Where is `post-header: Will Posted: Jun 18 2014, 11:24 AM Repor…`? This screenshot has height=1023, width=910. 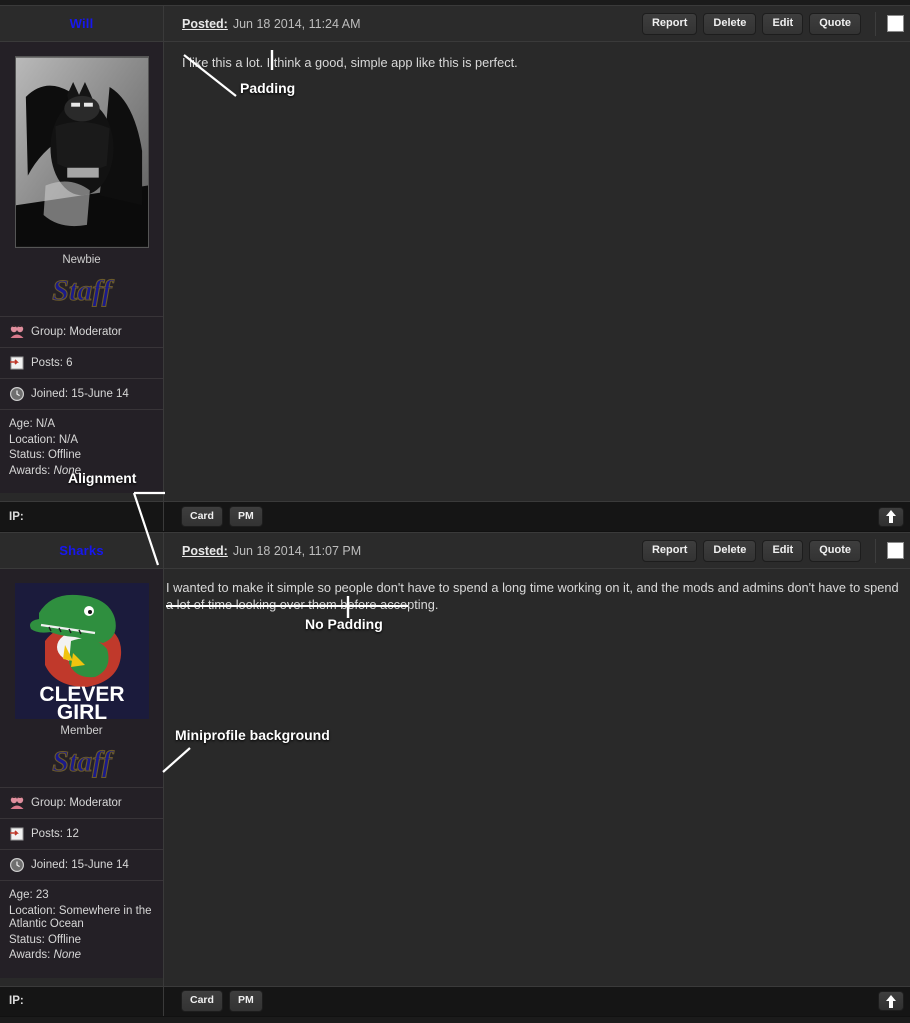 post-header: Will Posted: Jun 18 2014, 11:24 AM Repor… is located at coordinates (455, 24).